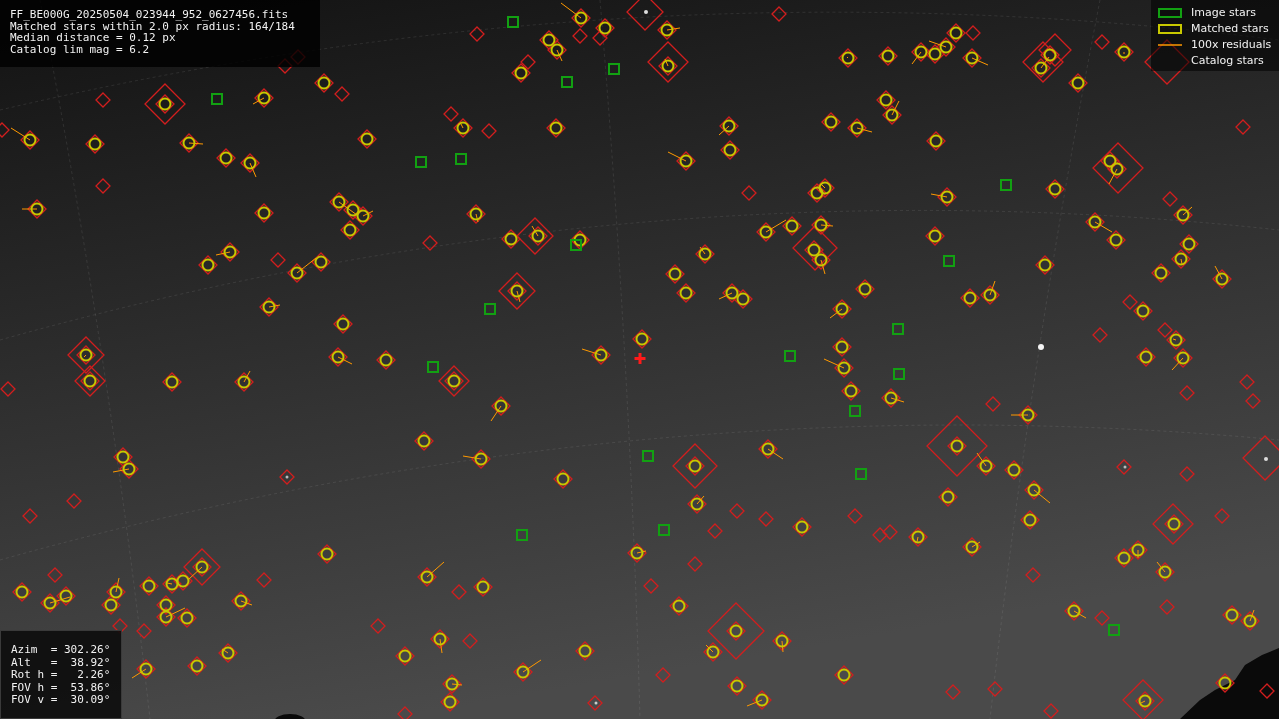 The width and height of the screenshot is (1279, 719). What do you see at coordinates (153, 26) in the screenshot?
I see `info-text: Matched stars within 2.0 px radius: 164/184` at bounding box center [153, 26].